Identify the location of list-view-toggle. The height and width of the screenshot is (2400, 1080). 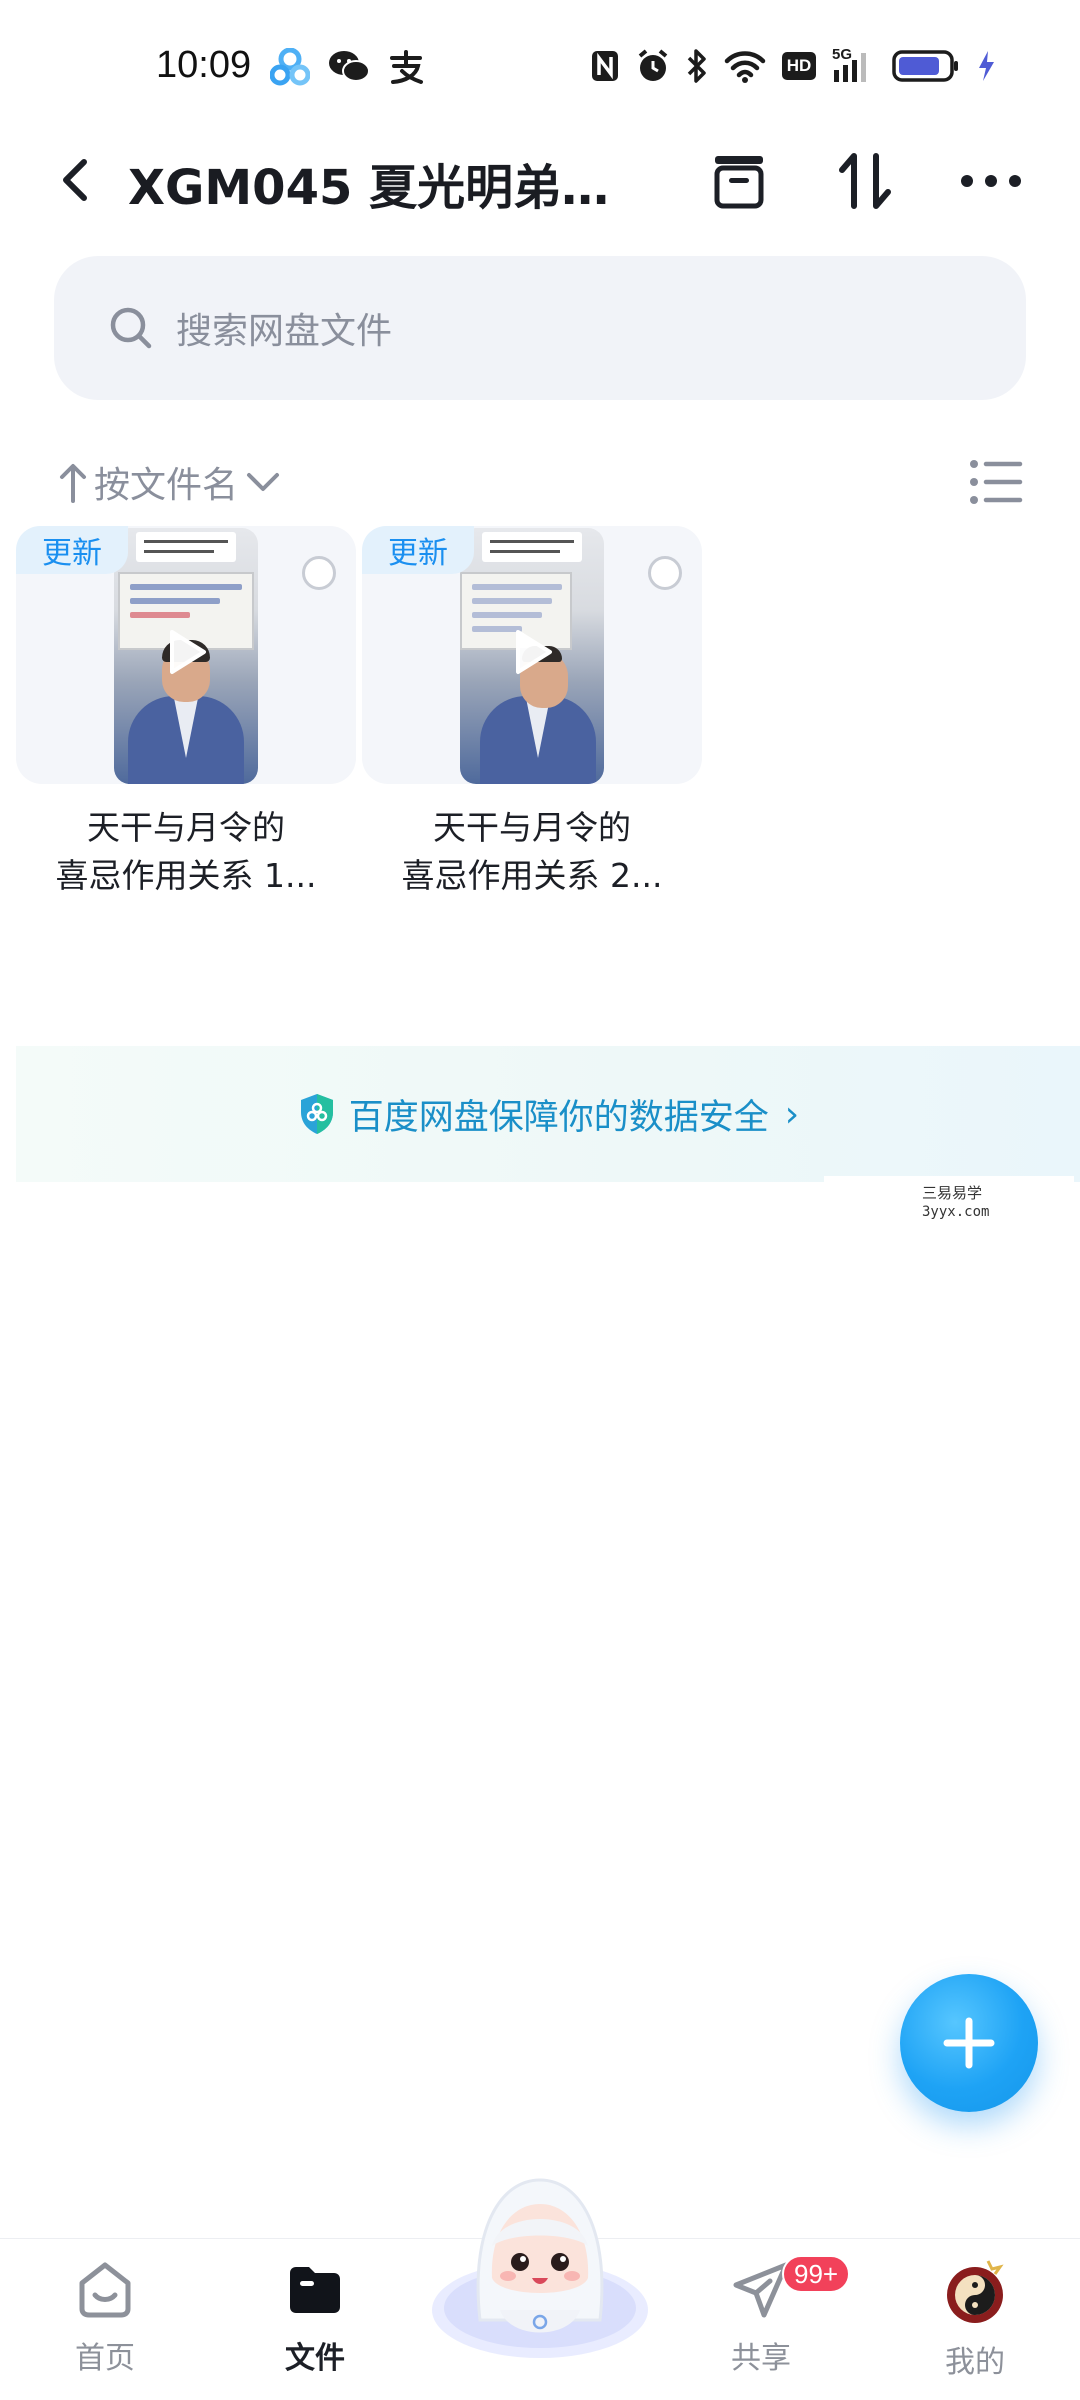
(996, 482).